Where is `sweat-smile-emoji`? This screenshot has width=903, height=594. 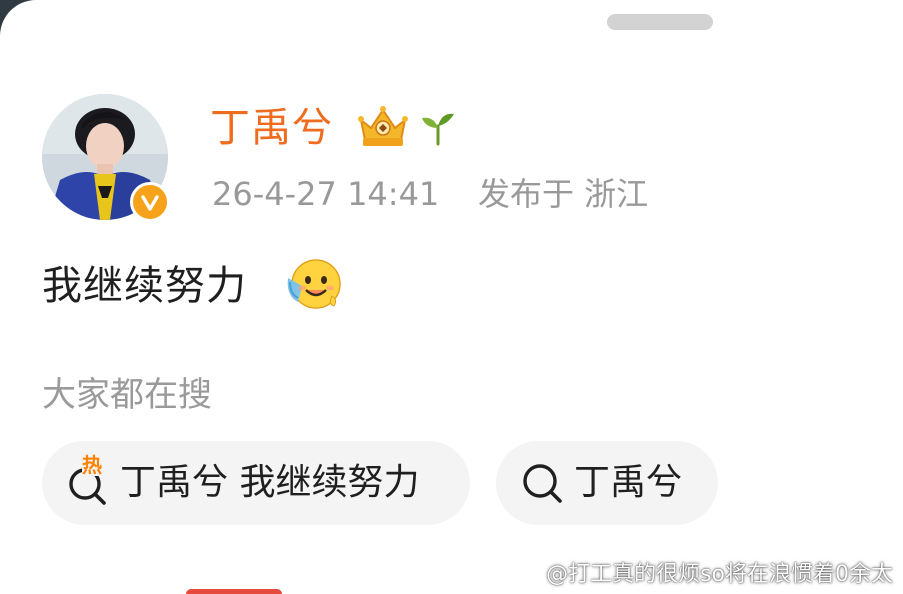 sweat-smile-emoji is located at coordinates (314, 284).